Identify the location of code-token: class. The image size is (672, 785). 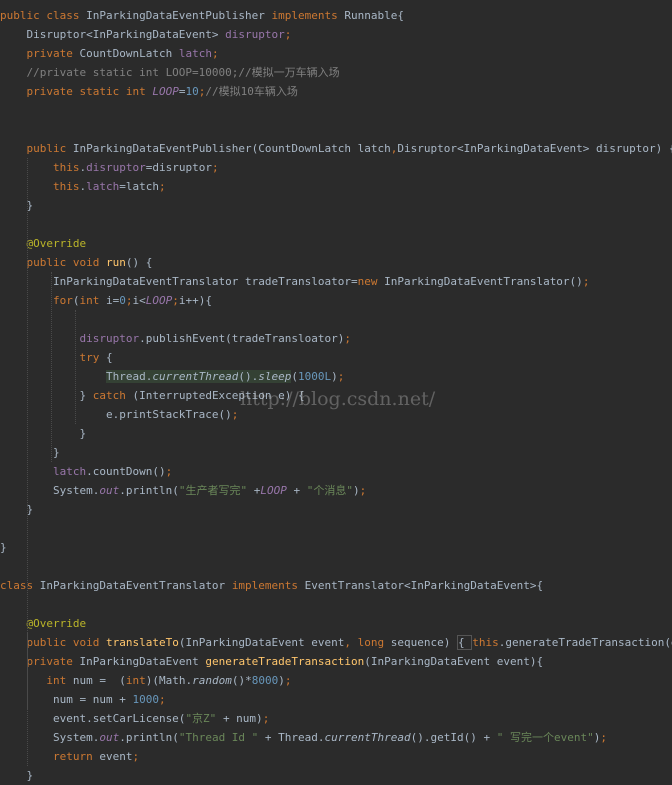
(20, 585).